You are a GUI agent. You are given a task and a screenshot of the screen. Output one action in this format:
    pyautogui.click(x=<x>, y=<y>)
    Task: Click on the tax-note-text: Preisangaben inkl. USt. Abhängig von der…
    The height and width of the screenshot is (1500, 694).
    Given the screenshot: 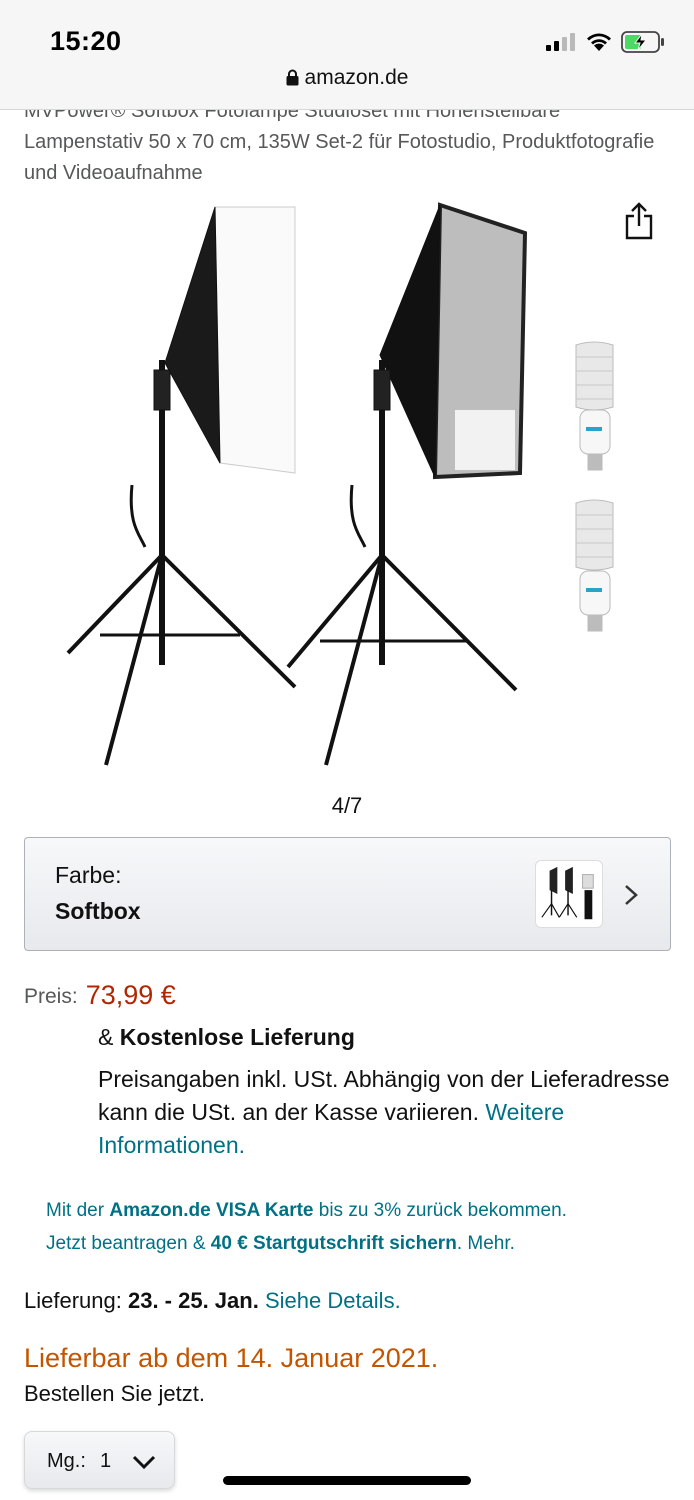 What is the action you would take?
    pyautogui.click(x=384, y=1095)
    